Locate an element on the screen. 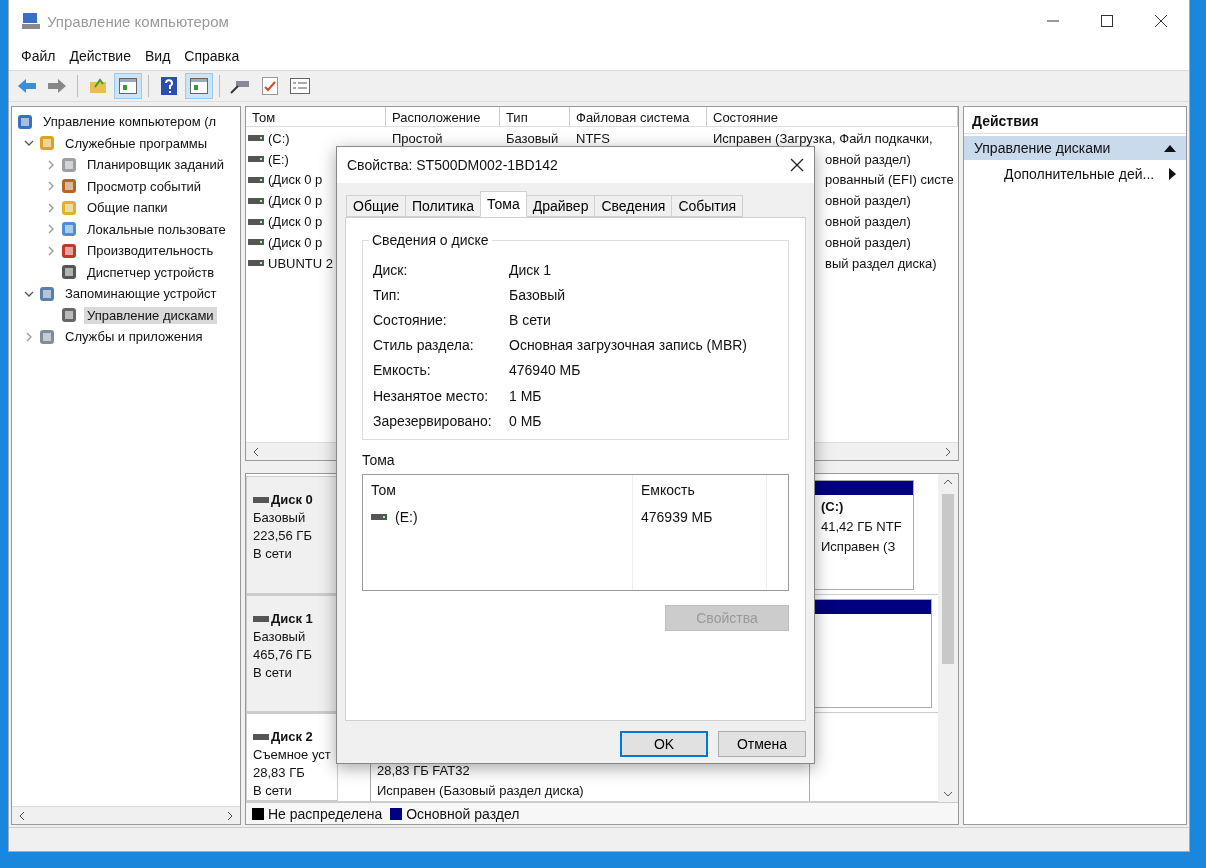 This screenshot has width=1206, height=868. column-header: Расположение is located at coordinates (443, 116).